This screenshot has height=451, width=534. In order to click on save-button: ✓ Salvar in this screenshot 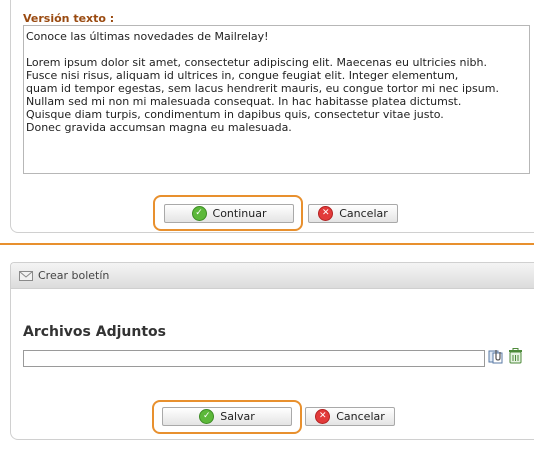, I will do `click(227, 416)`.